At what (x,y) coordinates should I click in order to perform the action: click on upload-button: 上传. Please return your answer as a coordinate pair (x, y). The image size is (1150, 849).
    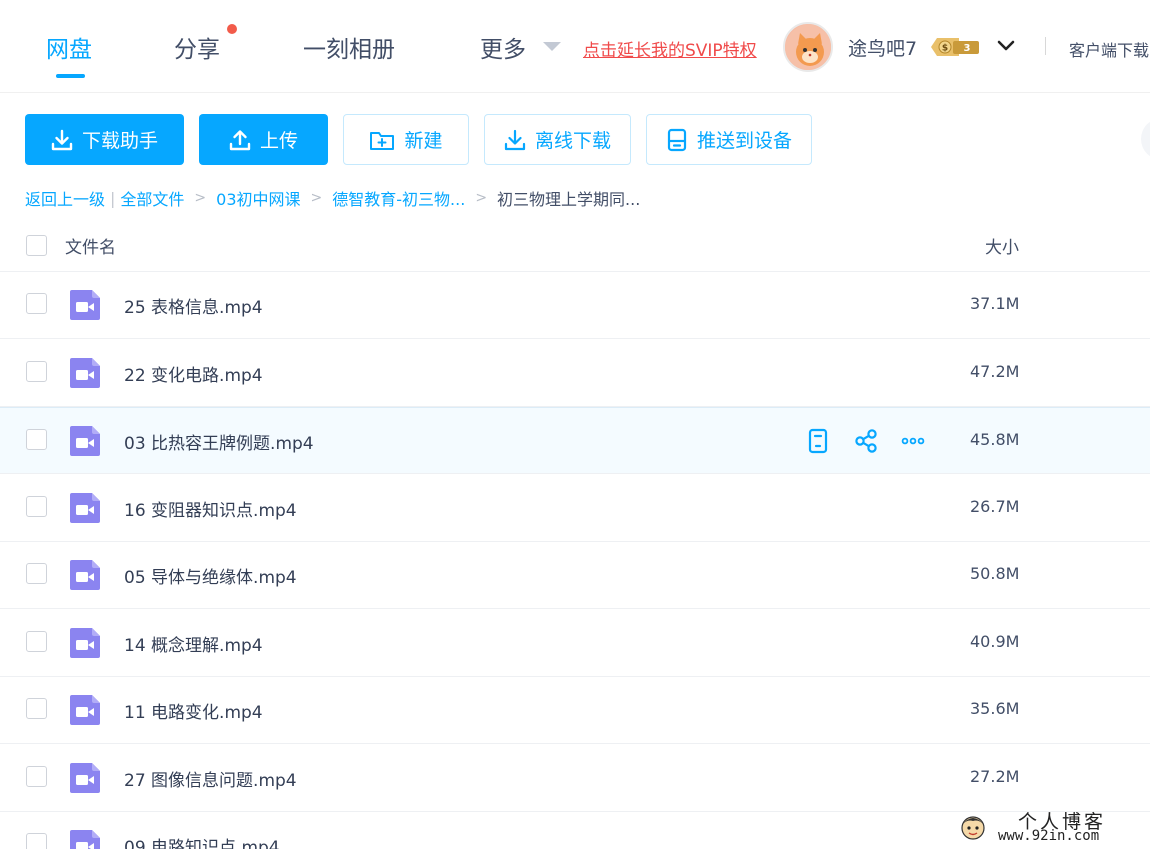
    Looking at the image, I should click on (263, 139).